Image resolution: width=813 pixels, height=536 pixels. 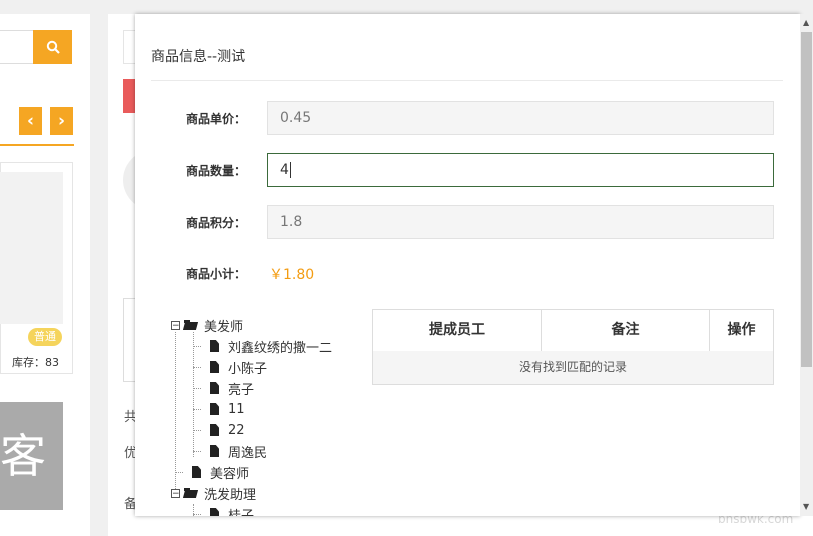 I want to click on scroll-down-icon: ▼, so click(x=806, y=506).